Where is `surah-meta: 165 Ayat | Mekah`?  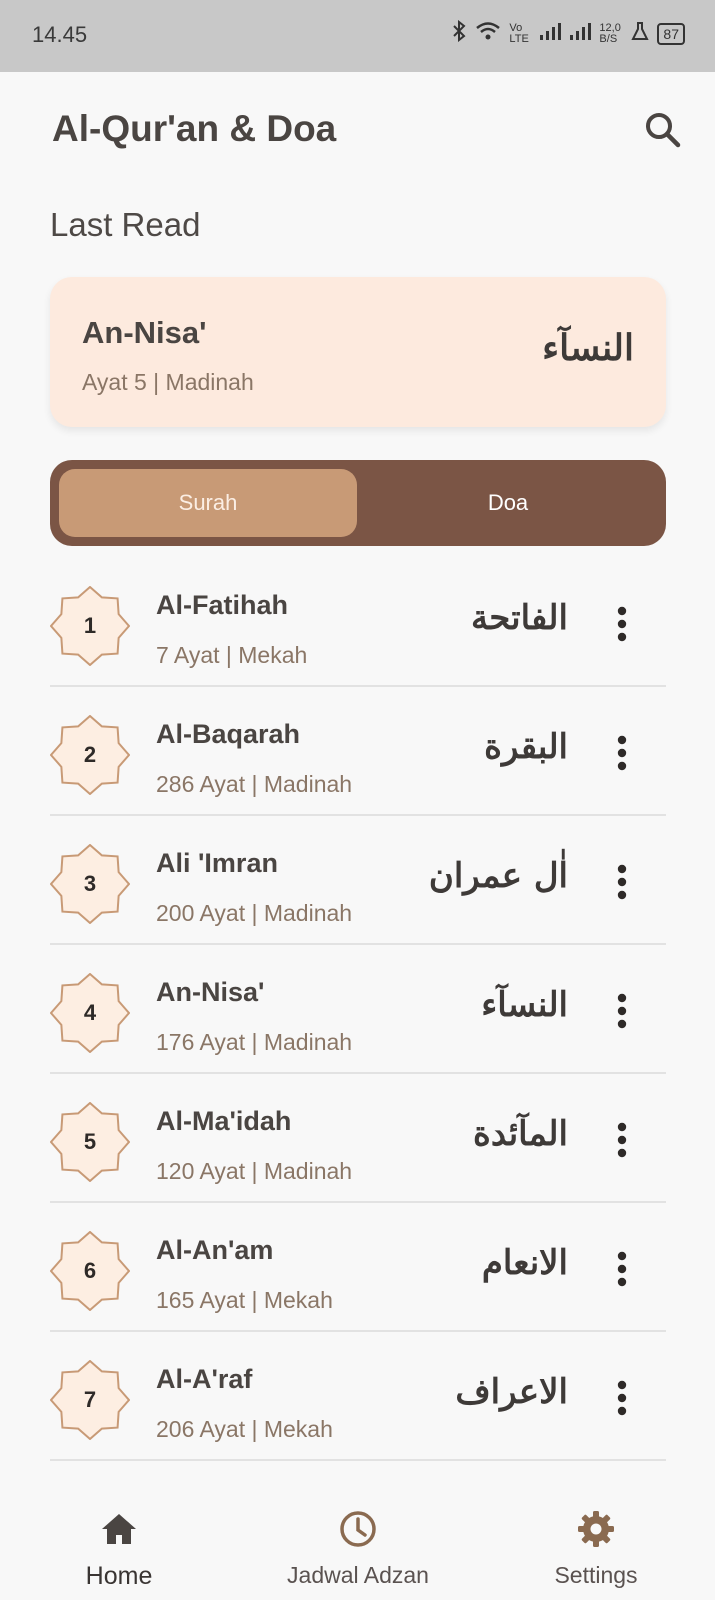 surah-meta: 165 Ayat | Mekah is located at coordinates (244, 1300).